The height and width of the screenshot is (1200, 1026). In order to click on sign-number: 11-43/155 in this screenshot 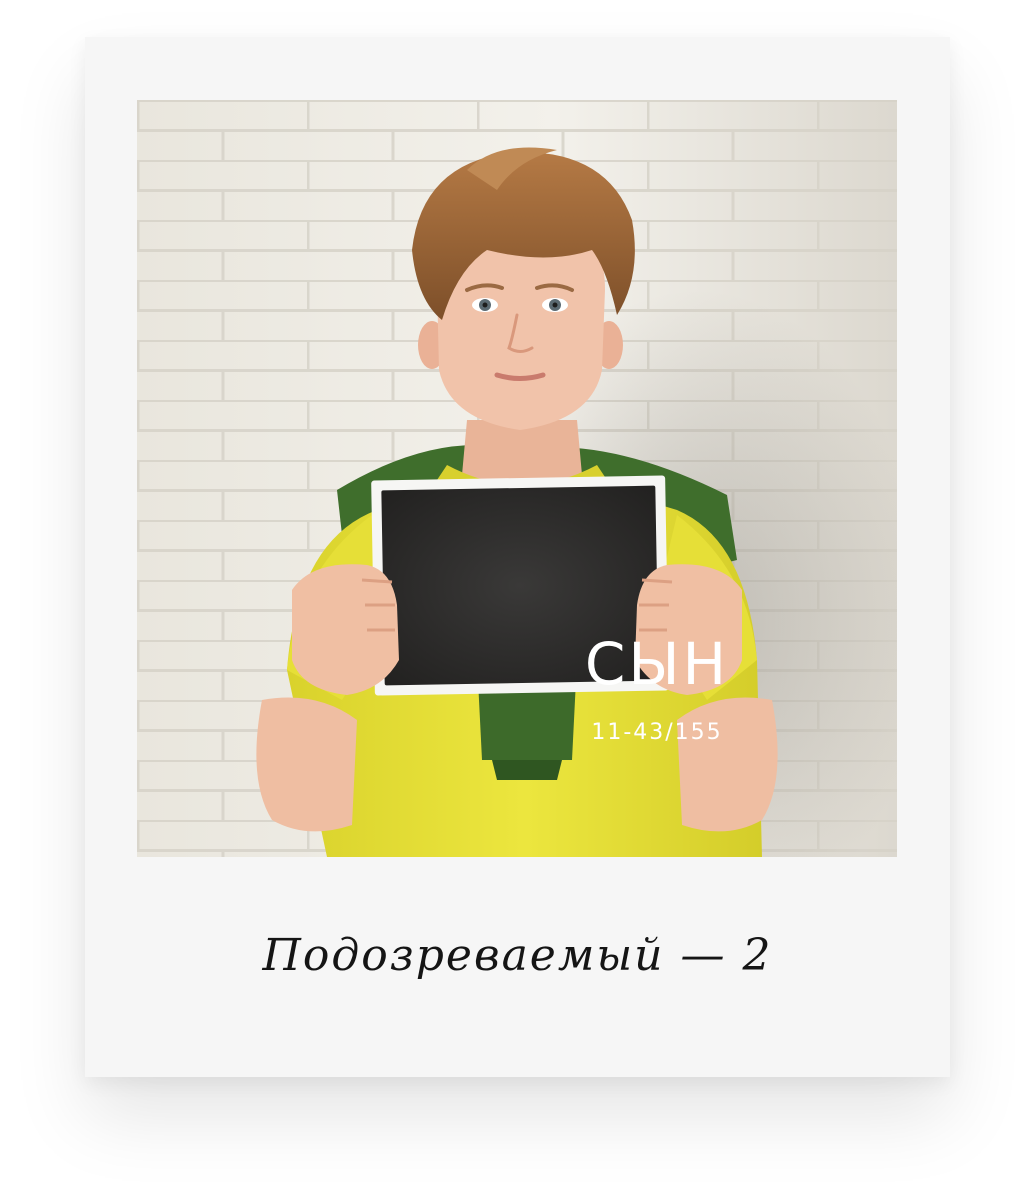, I will do `click(657, 732)`.